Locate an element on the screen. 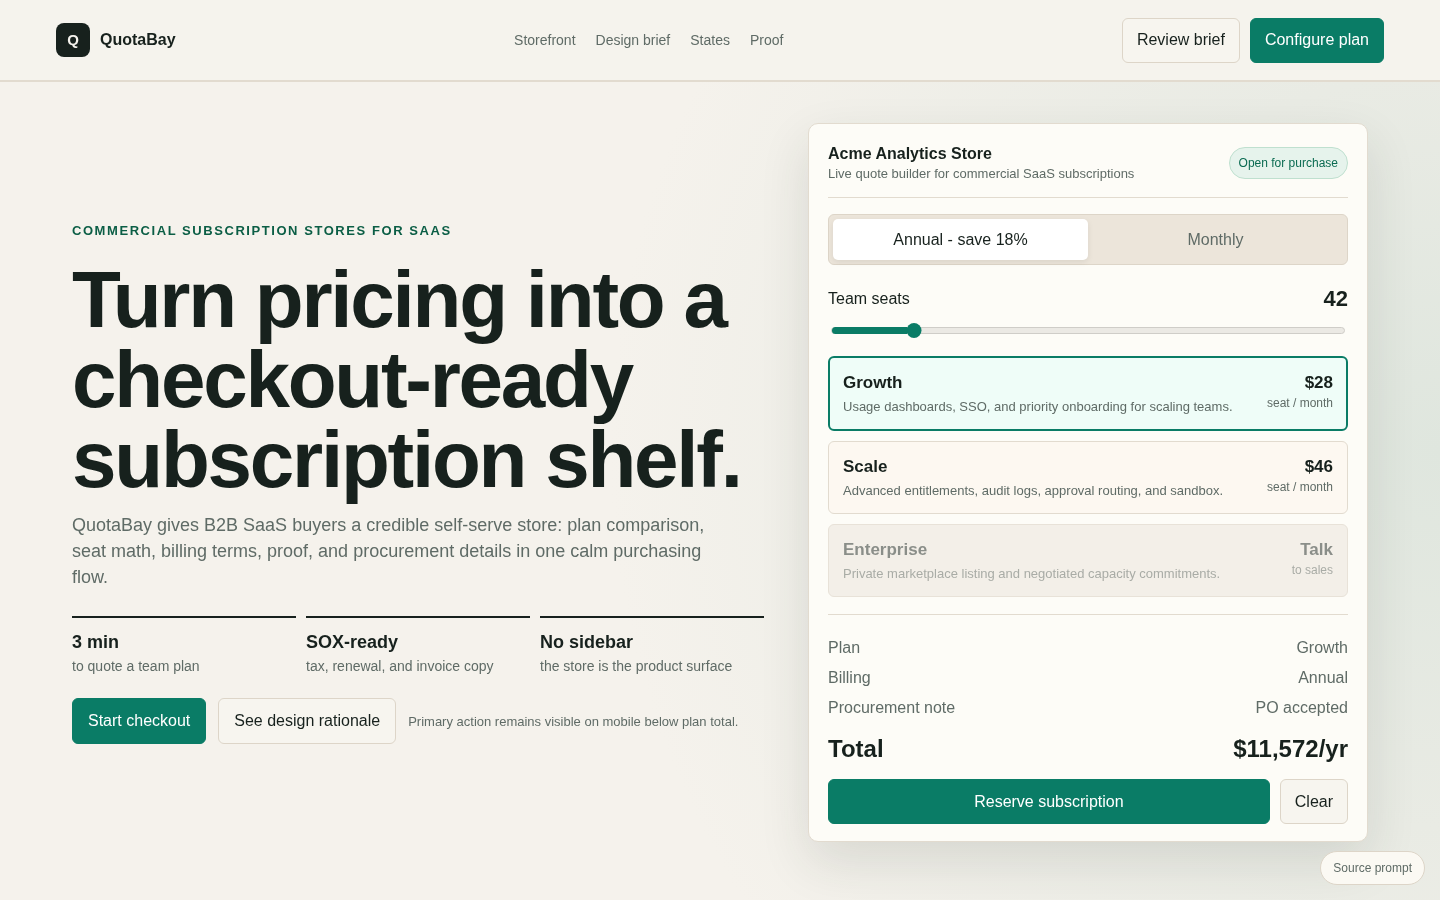  nav-link: Design brief is located at coordinates (633, 40).